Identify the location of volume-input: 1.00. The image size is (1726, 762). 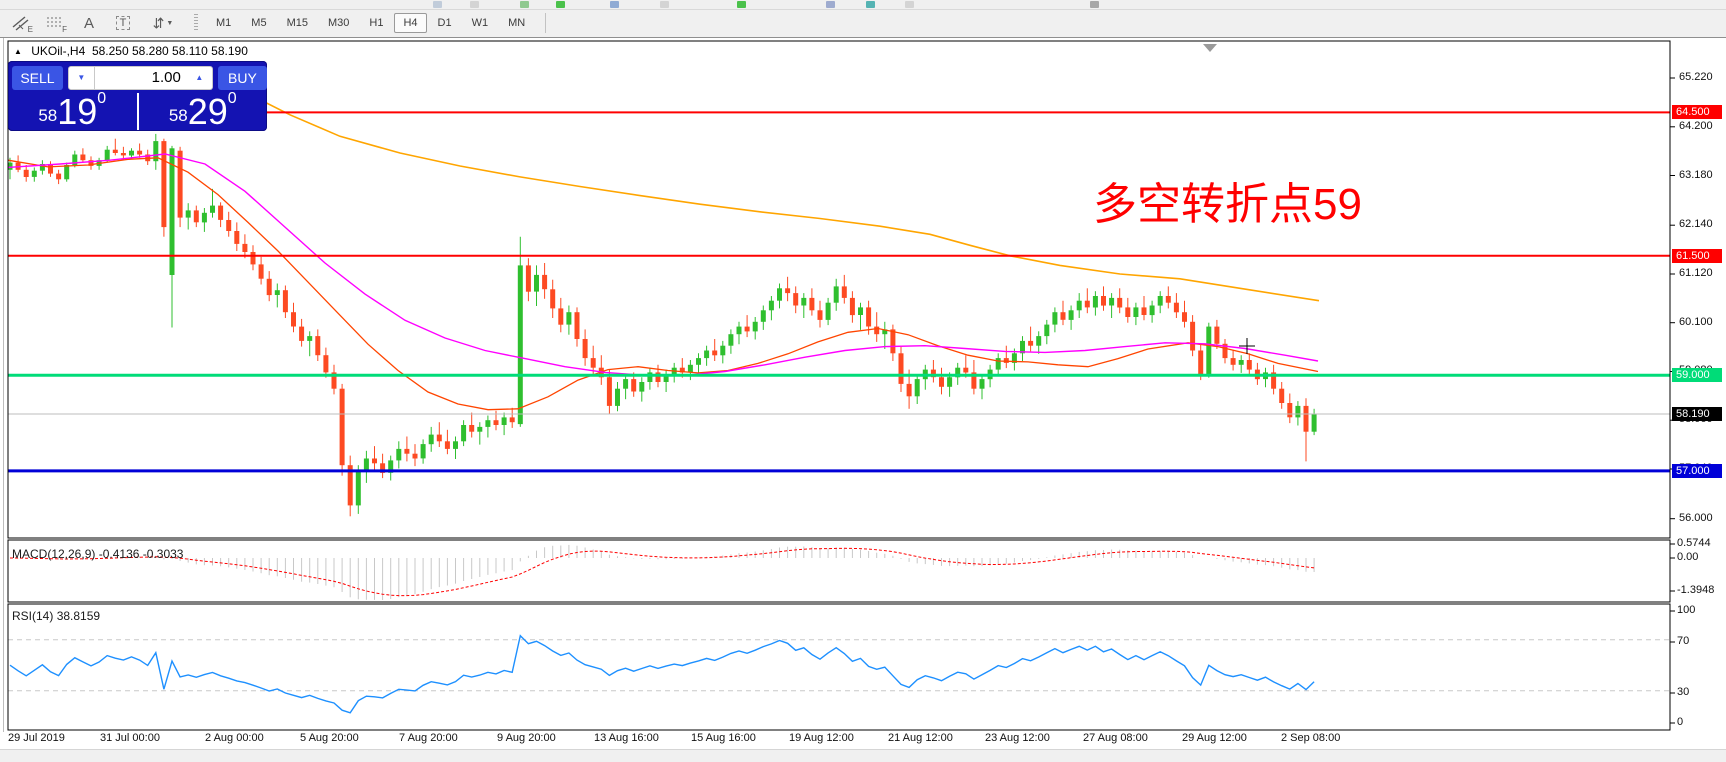
(140, 77).